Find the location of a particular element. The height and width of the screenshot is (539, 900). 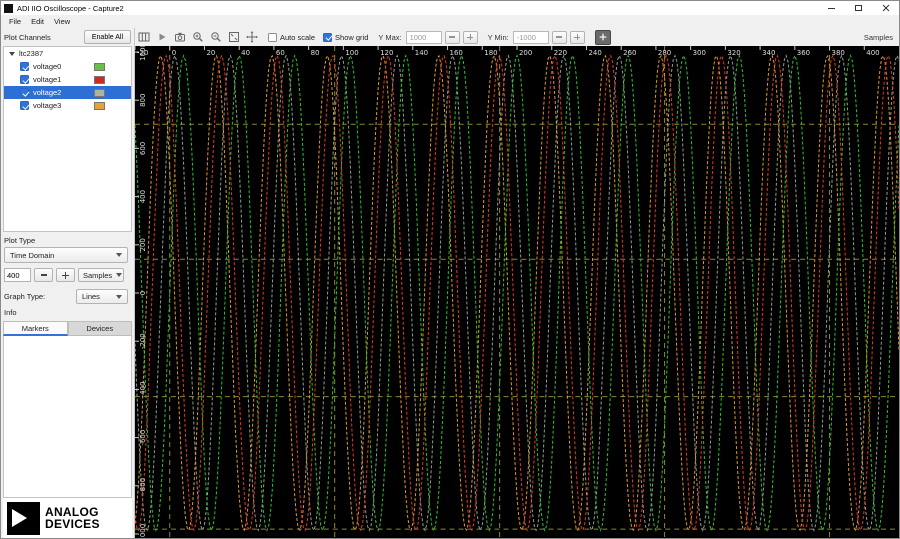

minimize-icon is located at coordinates (831, 8).